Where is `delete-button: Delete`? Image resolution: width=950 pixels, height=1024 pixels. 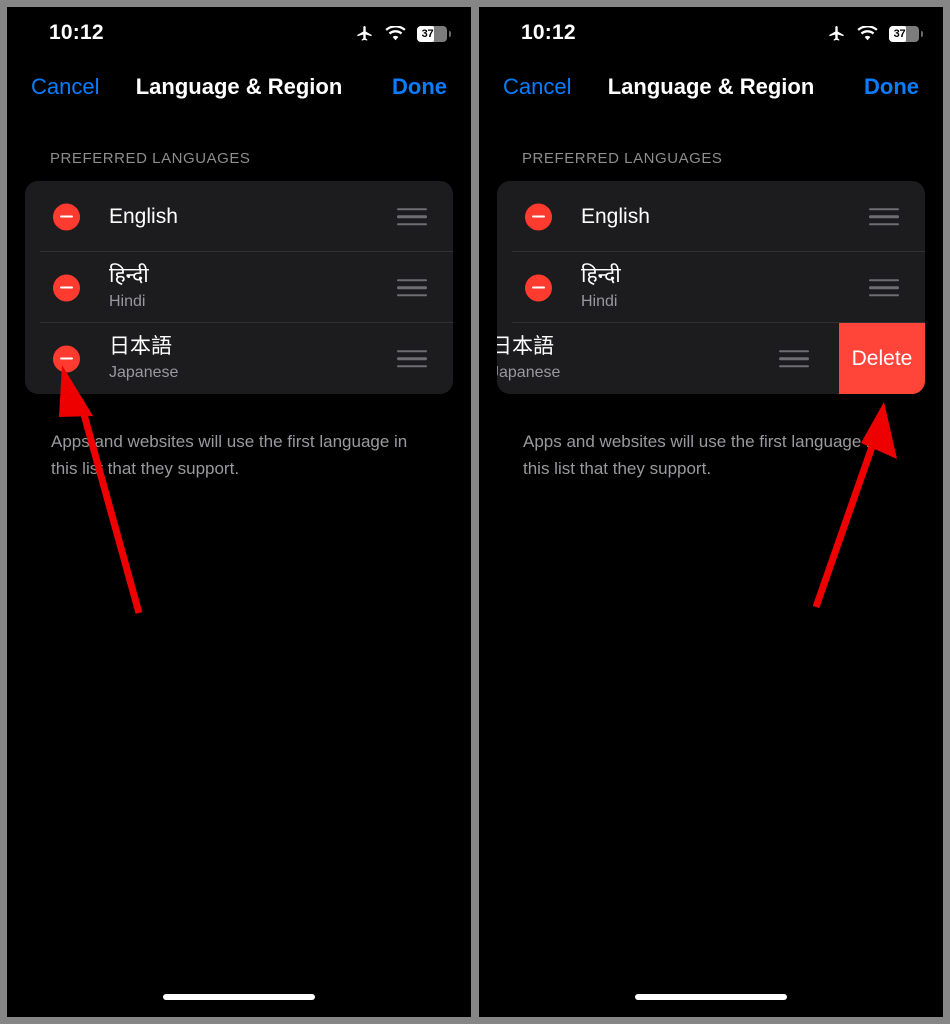 delete-button: Delete is located at coordinates (882, 358).